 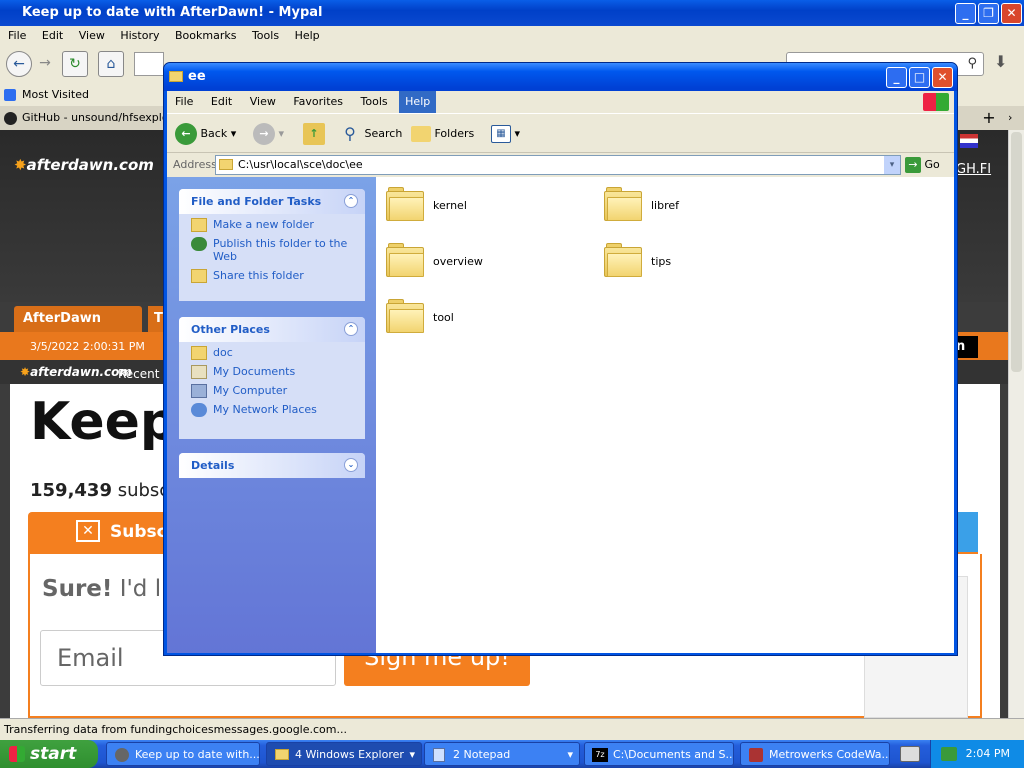 What do you see at coordinates (704, 263) in the screenshot?
I see `folder-item-tips: tips` at bounding box center [704, 263].